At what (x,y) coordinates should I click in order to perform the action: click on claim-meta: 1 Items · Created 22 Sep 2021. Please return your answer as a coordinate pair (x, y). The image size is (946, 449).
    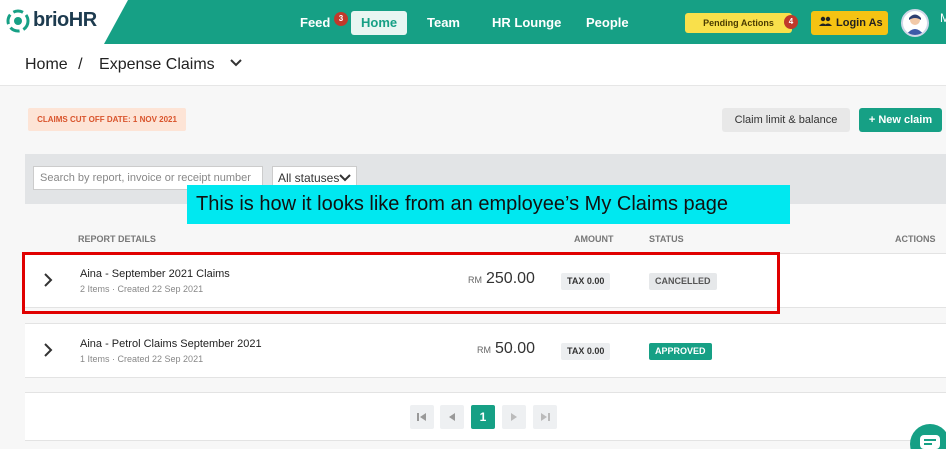
    Looking at the image, I should click on (142, 359).